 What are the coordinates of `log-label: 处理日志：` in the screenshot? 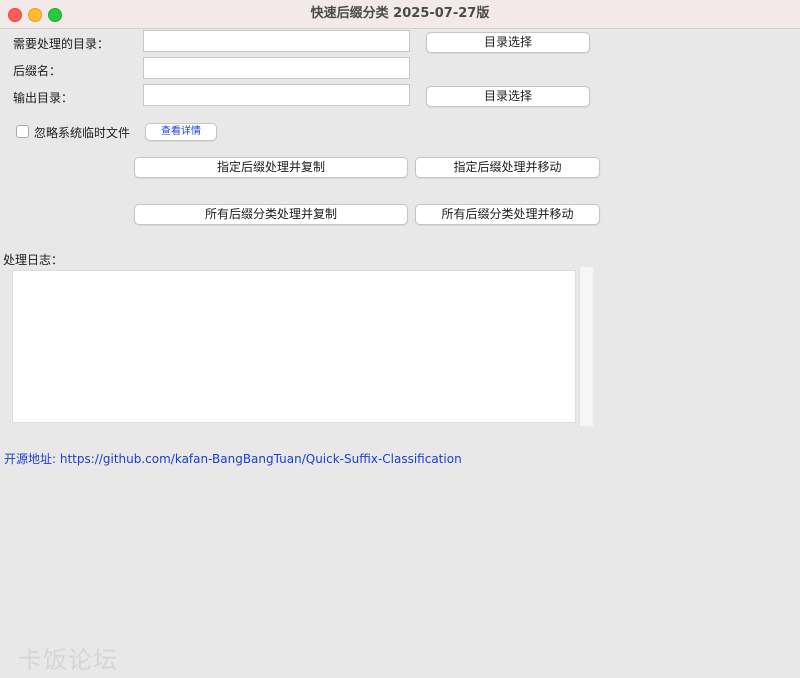 It's located at (33, 260).